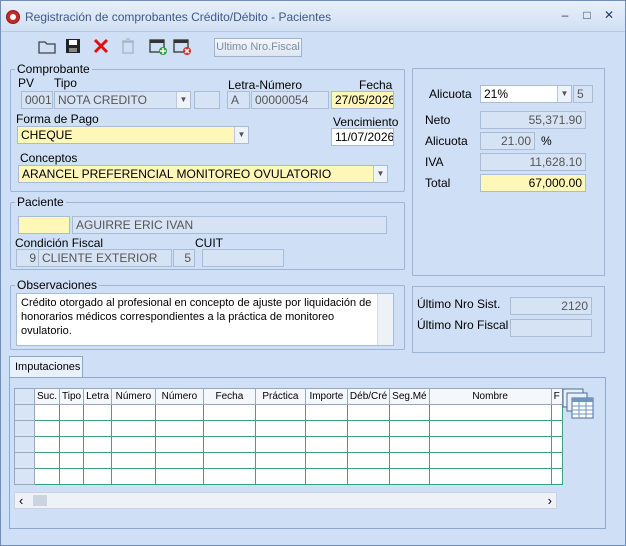 This screenshot has height=546, width=626. I want to click on observaciones-legend: Observaciones, so click(57, 285).